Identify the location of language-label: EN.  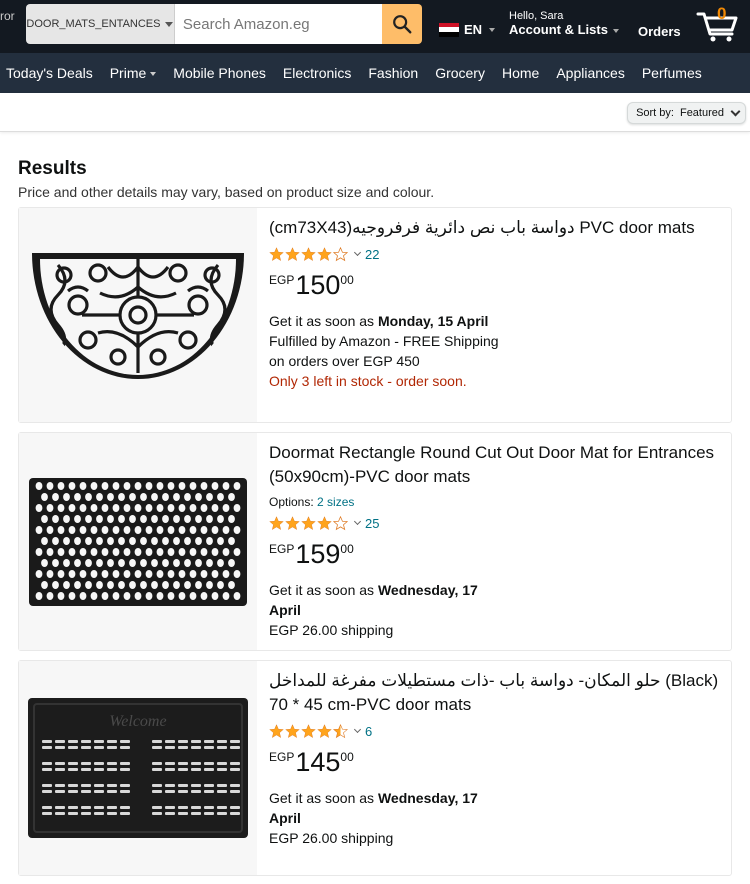
(473, 29).